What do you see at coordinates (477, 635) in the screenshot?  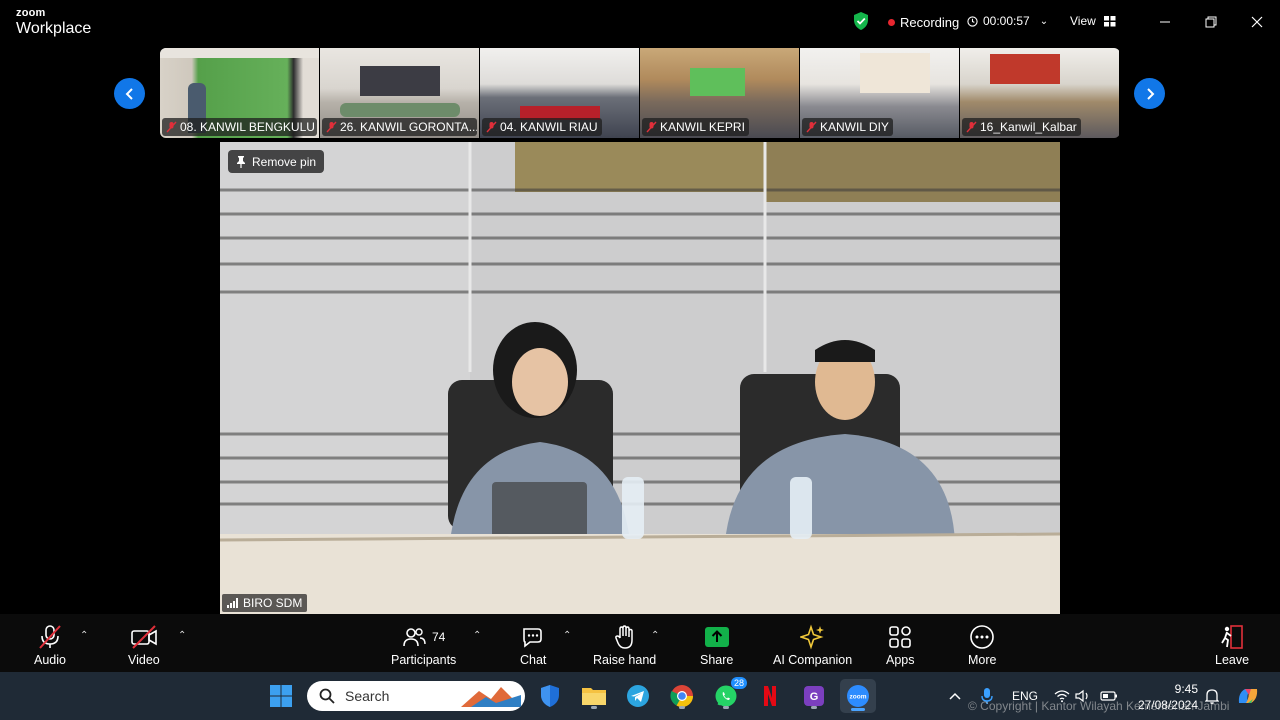 I see `participants-options-chevron-icon: ⌃` at bounding box center [477, 635].